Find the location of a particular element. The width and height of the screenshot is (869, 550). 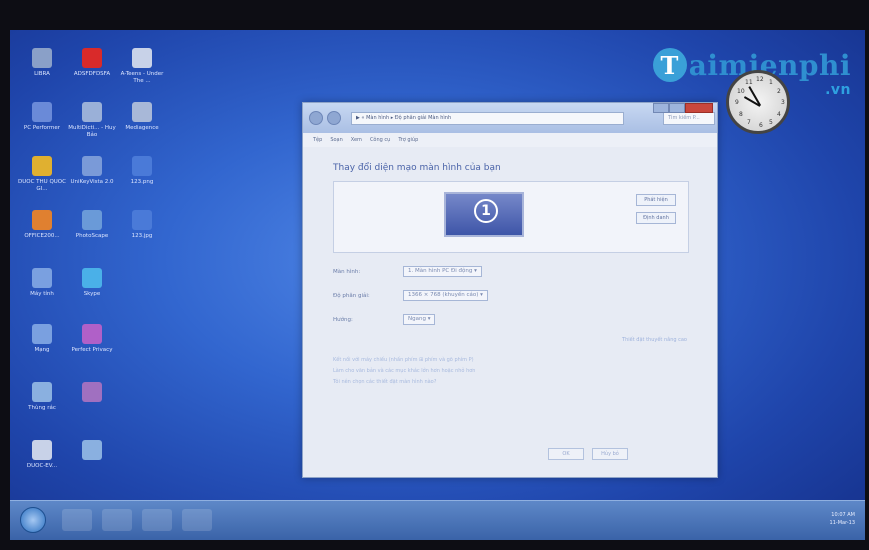

detect-button: Phát hiện is located at coordinates (656, 200).